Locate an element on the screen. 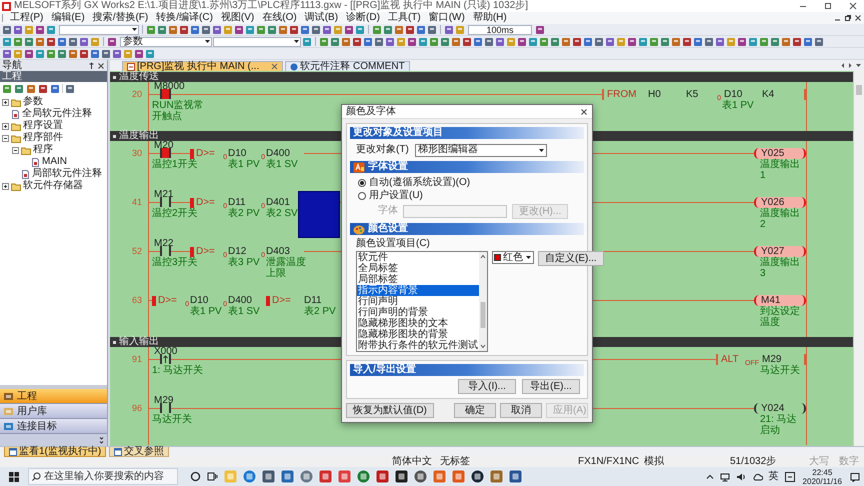 The image size is (864, 486). restore-icon is located at coordinates (848, 18).